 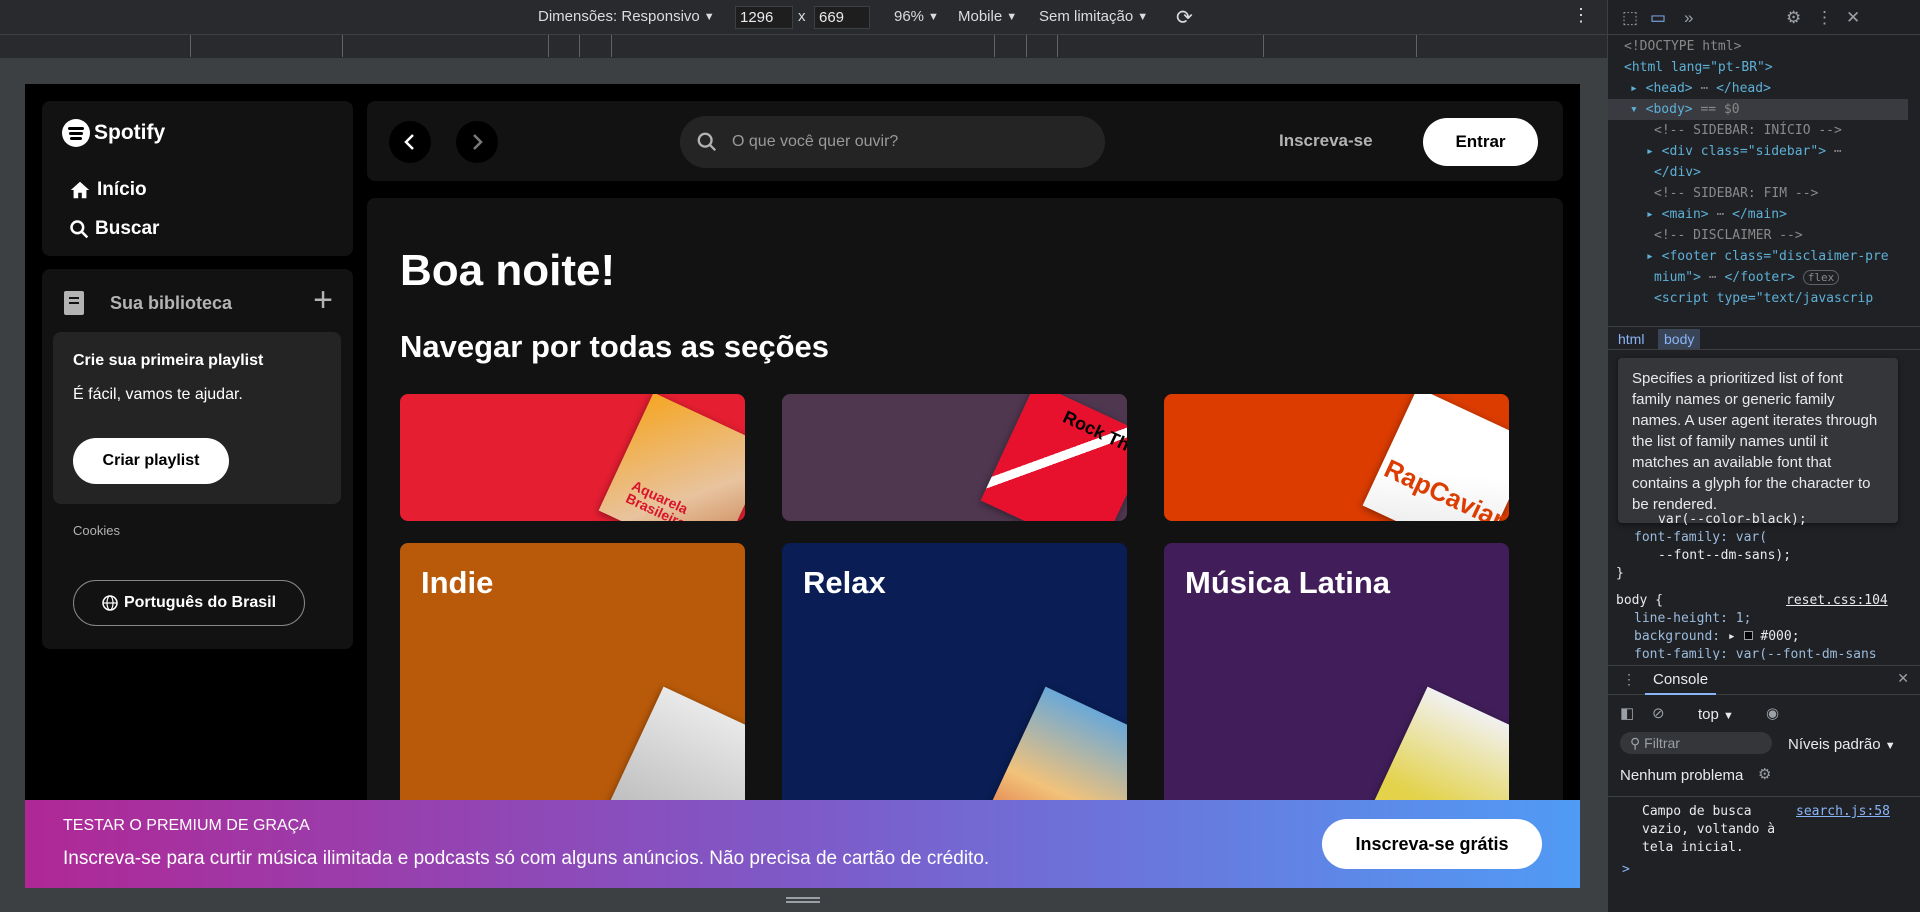 I want to click on chevron-right-icon, so click(x=478, y=142).